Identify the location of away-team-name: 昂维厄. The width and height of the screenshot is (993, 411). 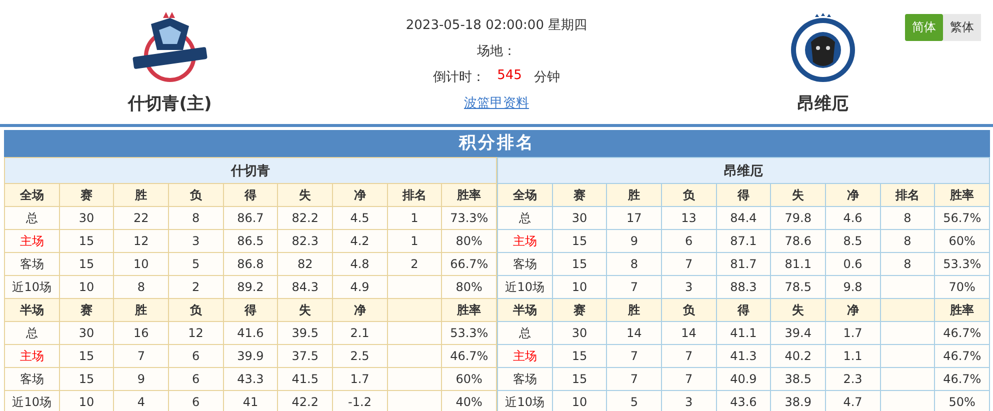
(823, 104).